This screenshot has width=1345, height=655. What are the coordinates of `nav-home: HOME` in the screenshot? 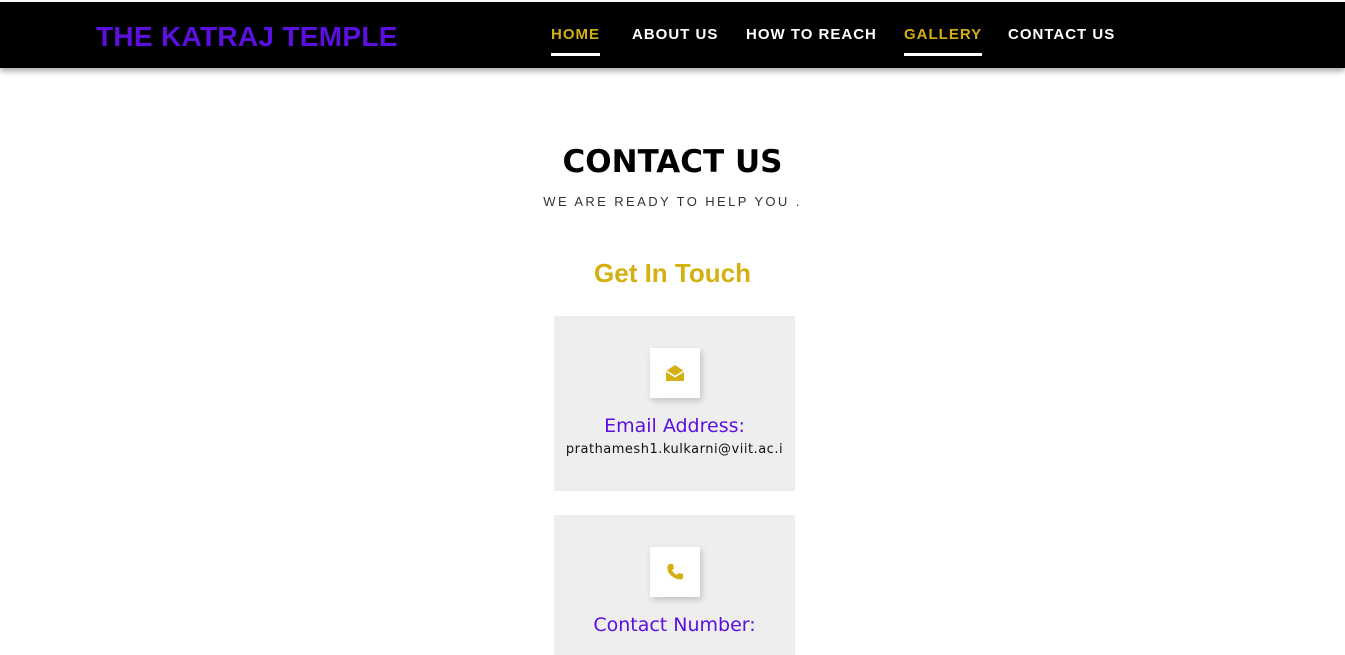 It's located at (575, 41).